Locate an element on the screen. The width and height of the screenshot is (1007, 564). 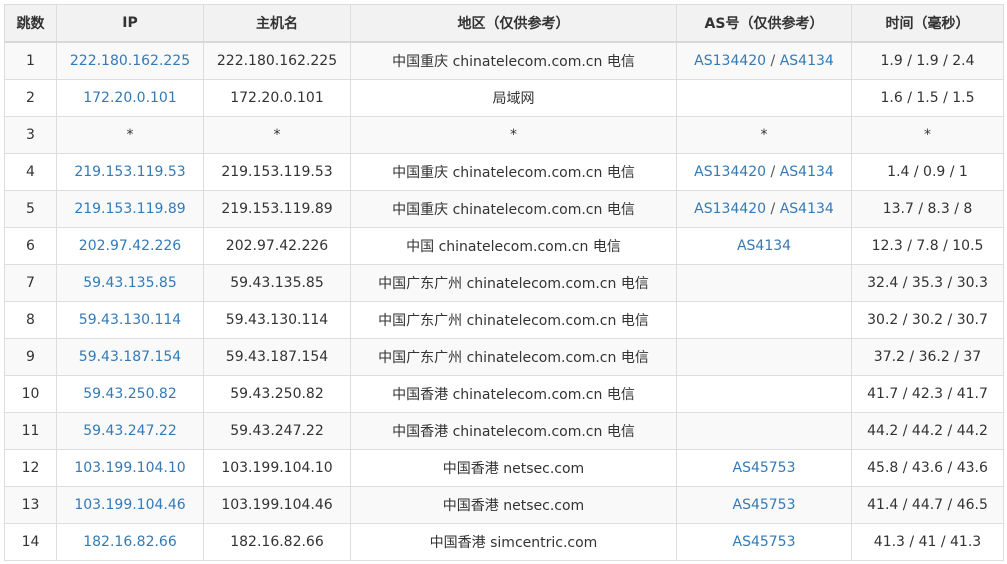
ip-cell-link: 172.20.0.101 is located at coordinates (130, 98).